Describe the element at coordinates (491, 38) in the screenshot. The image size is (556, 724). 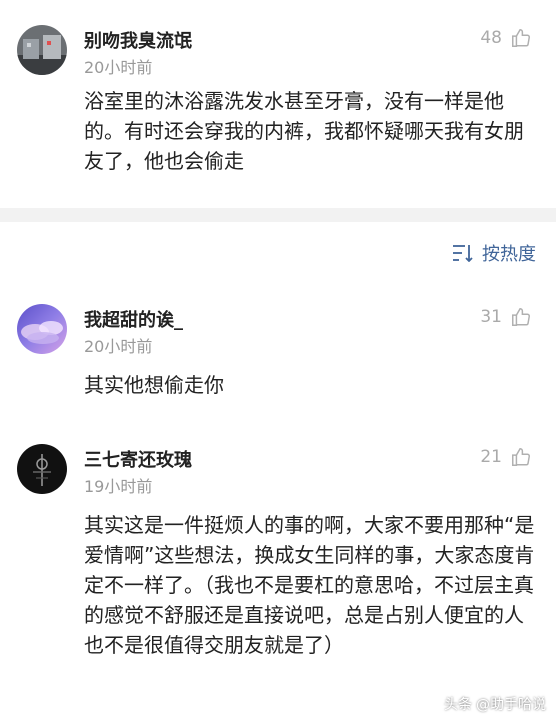
I see `like-count: 48` at that location.